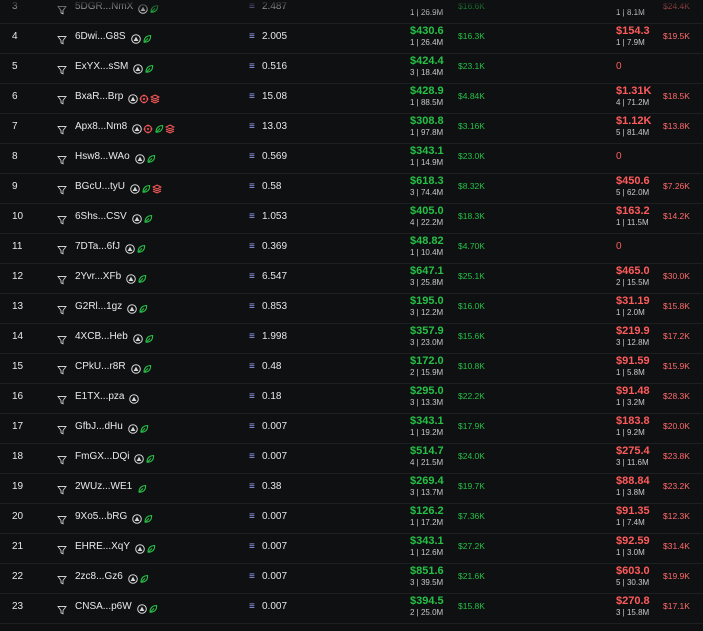 The height and width of the screenshot is (631, 703). I want to click on crosshair-icon, so click(144, 97).